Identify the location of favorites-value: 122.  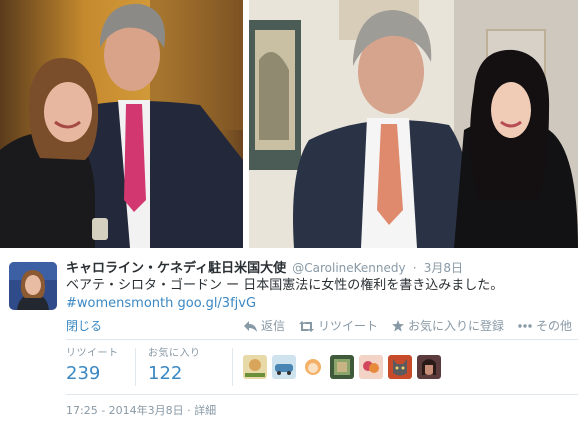
(165, 373).